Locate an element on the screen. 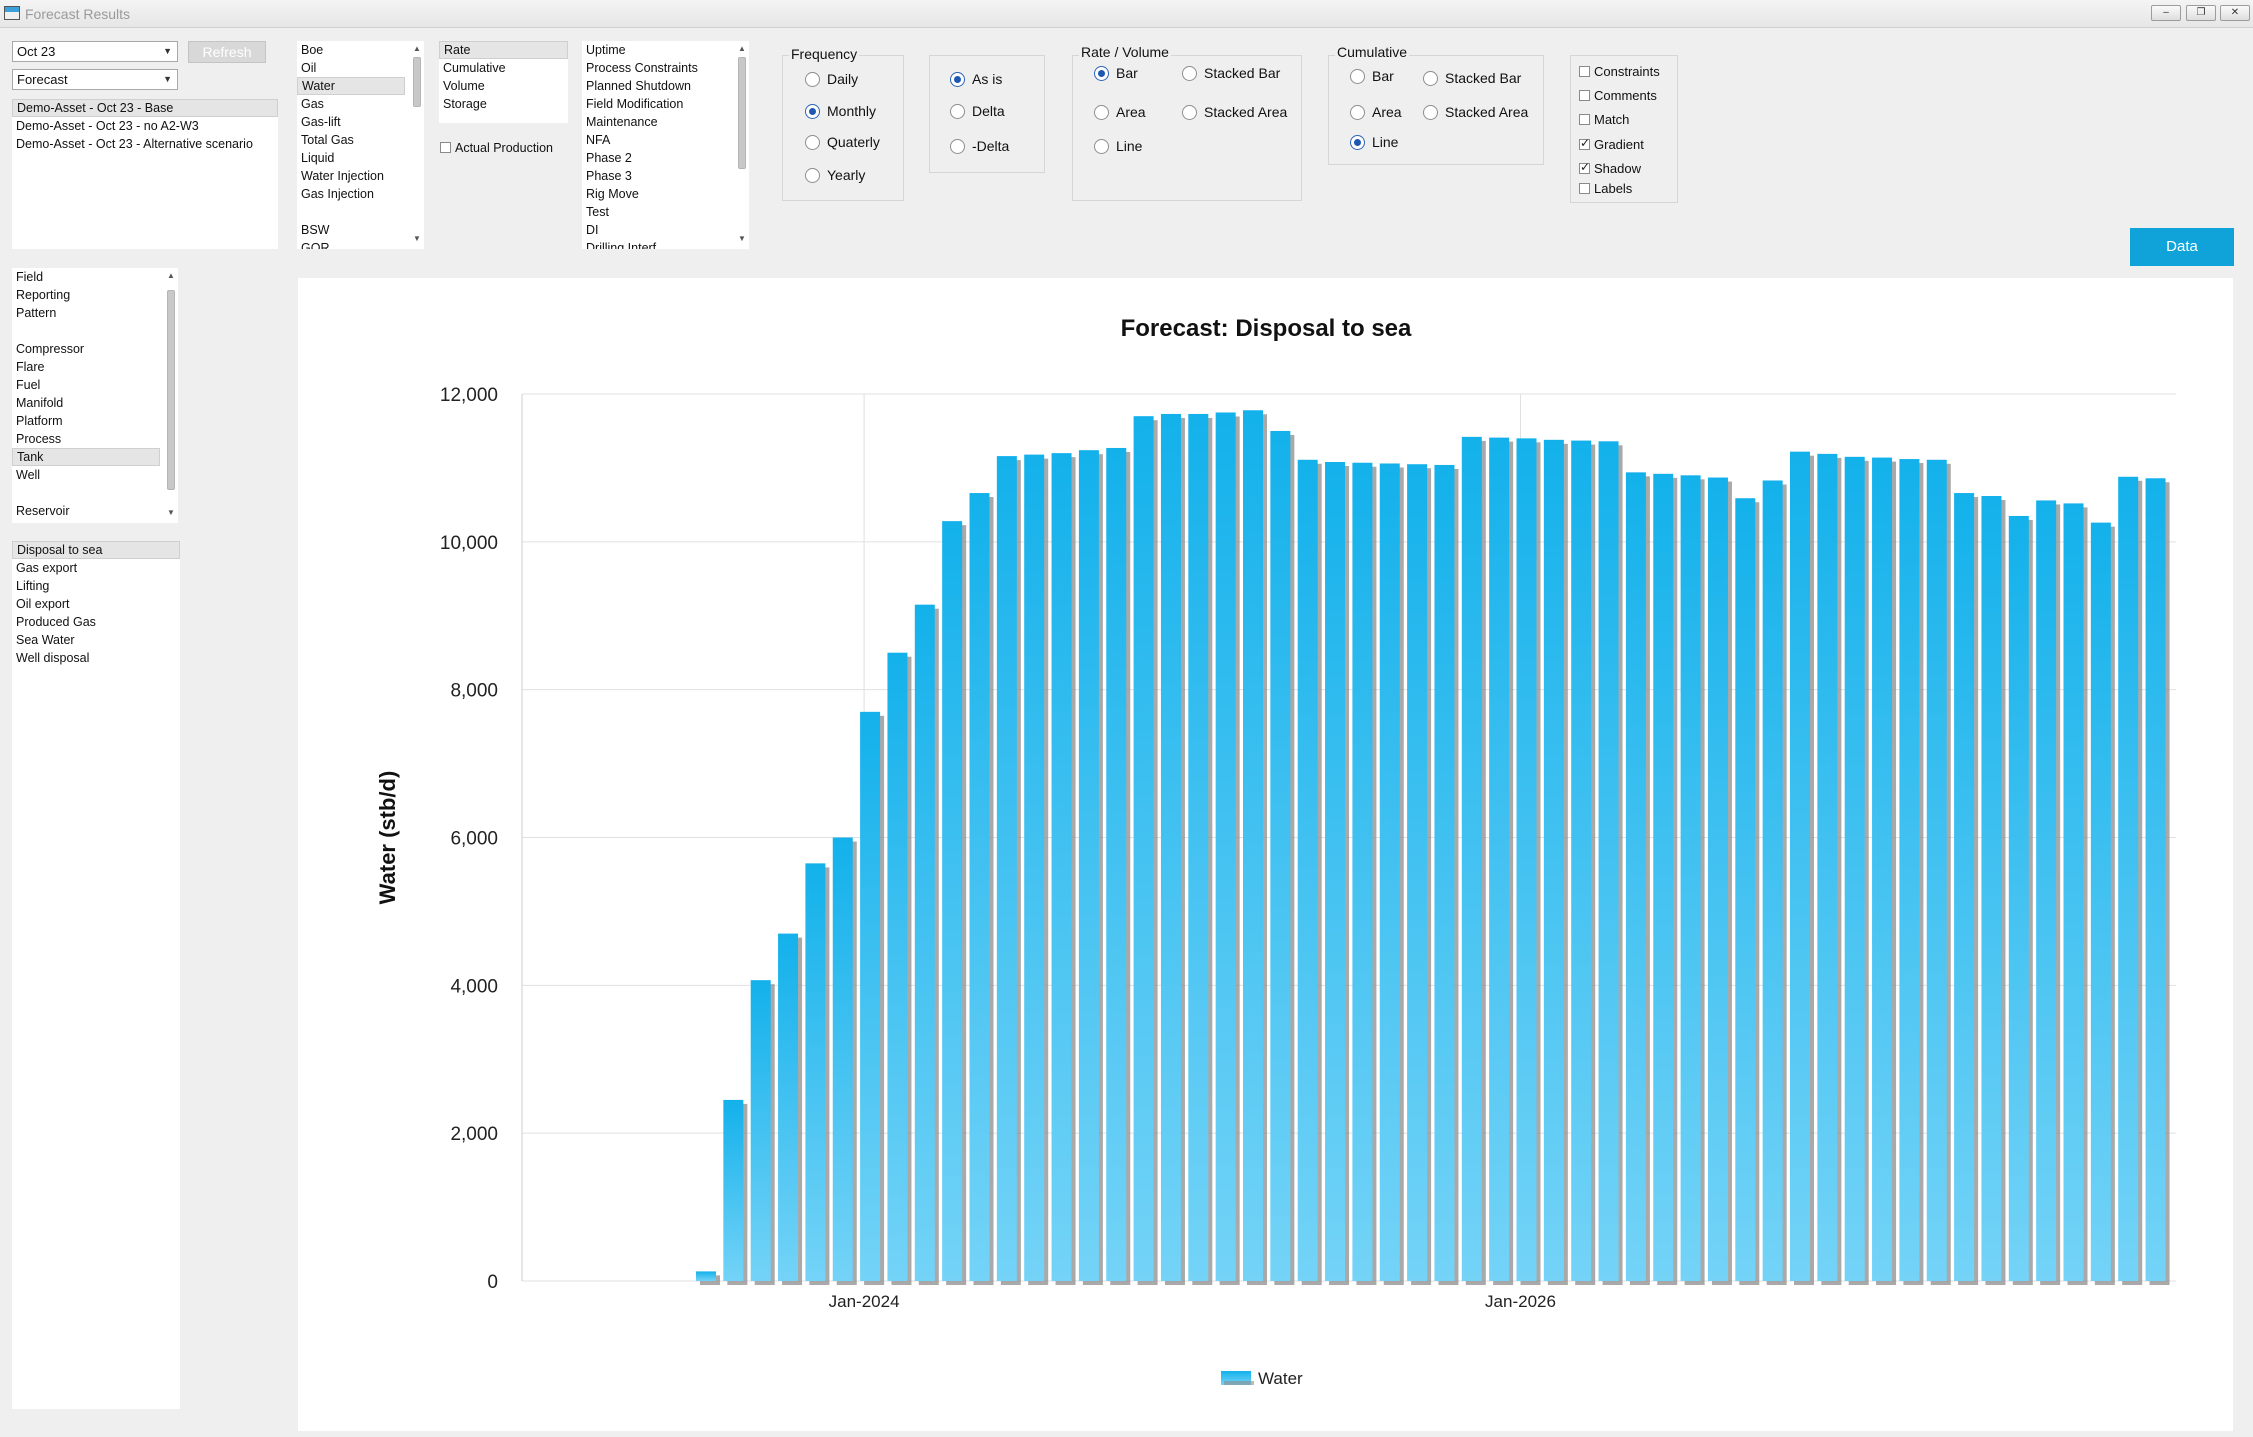  measure-item: Storage is located at coordinates (503, 104).